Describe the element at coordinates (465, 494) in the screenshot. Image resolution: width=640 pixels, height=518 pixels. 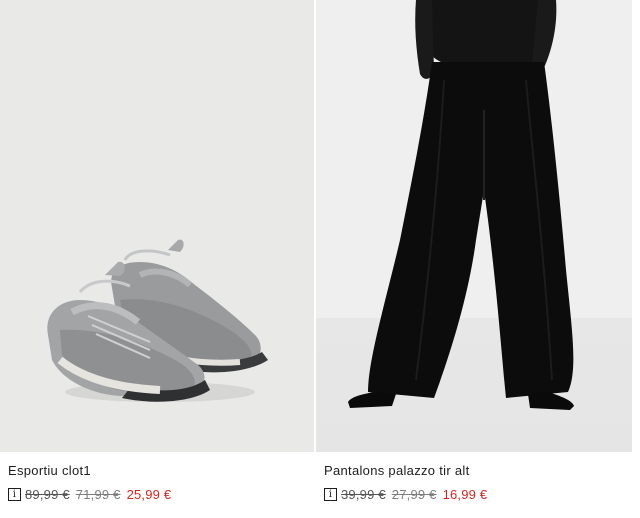
I see `price-current: 16,99 €` at that location.